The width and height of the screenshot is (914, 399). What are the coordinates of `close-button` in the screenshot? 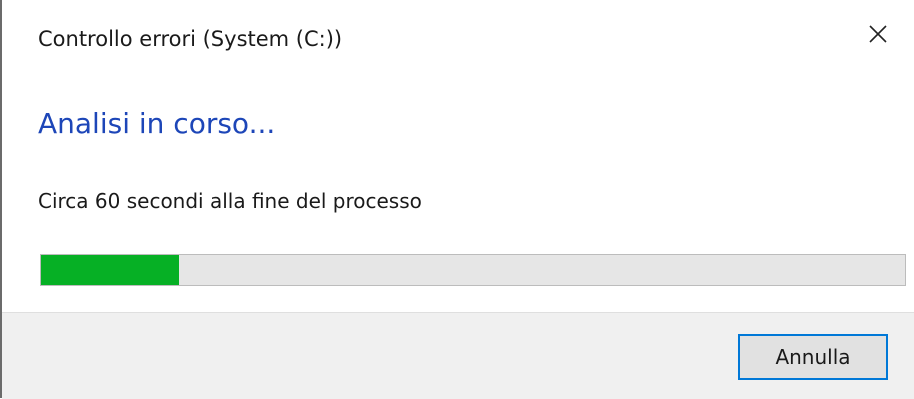 It's located at (878, 36).